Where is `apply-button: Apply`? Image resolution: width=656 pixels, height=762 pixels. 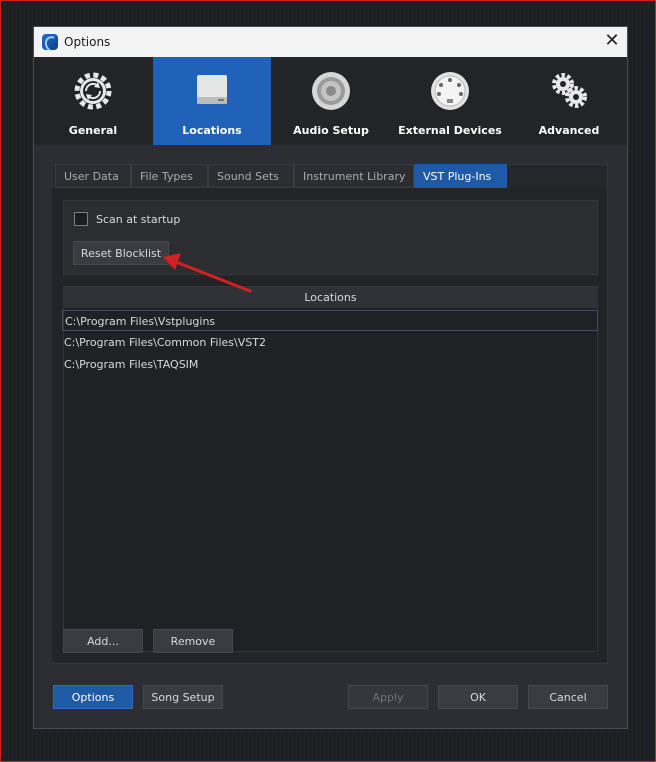
apply-button: Apply is located at coordinates (388, 697).